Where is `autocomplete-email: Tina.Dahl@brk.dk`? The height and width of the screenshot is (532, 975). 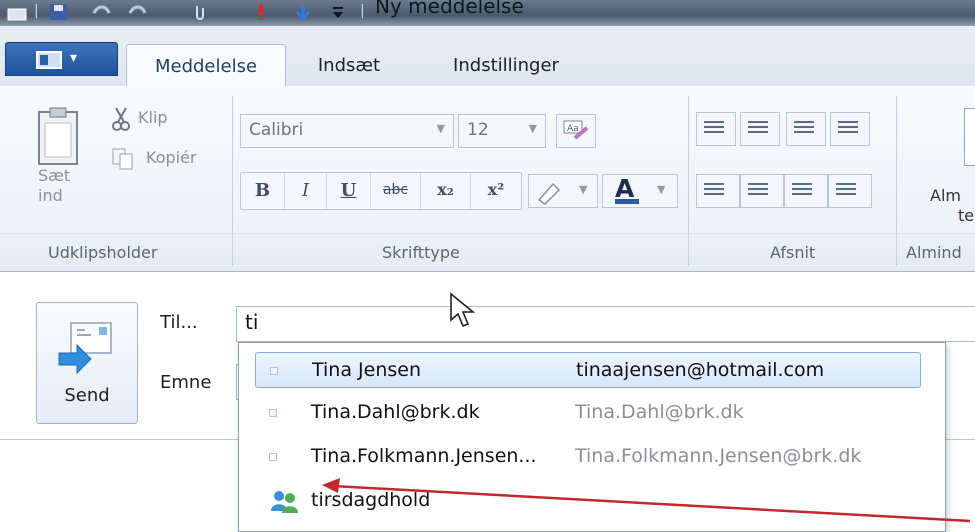 autocomplete-email: Tina.Dahl@brk.dk is located at coordinates (659, 412).